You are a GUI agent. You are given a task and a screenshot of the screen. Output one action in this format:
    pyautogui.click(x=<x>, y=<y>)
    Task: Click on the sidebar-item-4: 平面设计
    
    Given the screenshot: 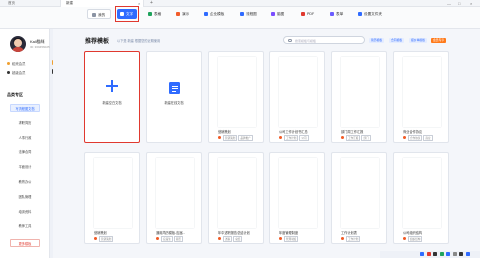 What is the action you would take?
    pyautogui.click(x=25, y=167)
    